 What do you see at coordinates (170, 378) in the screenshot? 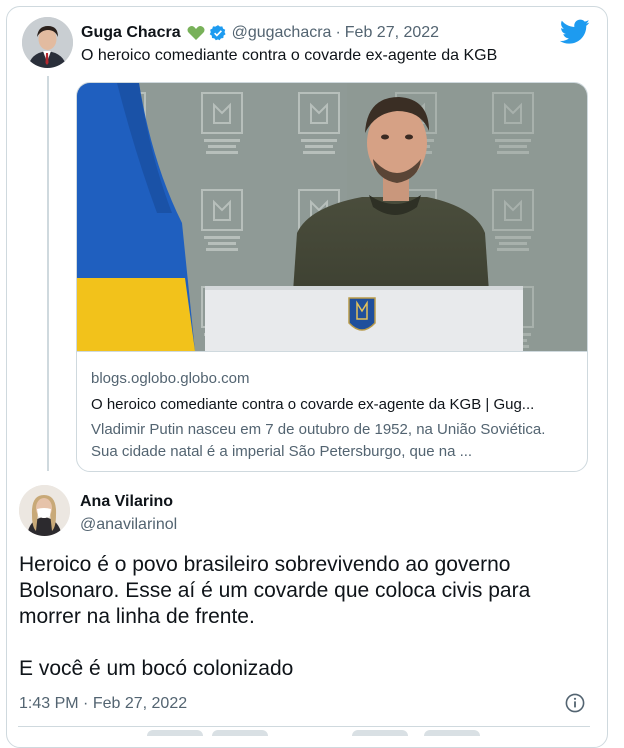
I see `link-card-domain: blogs.oglobo.globo.com` at bounding box center [170, 378].